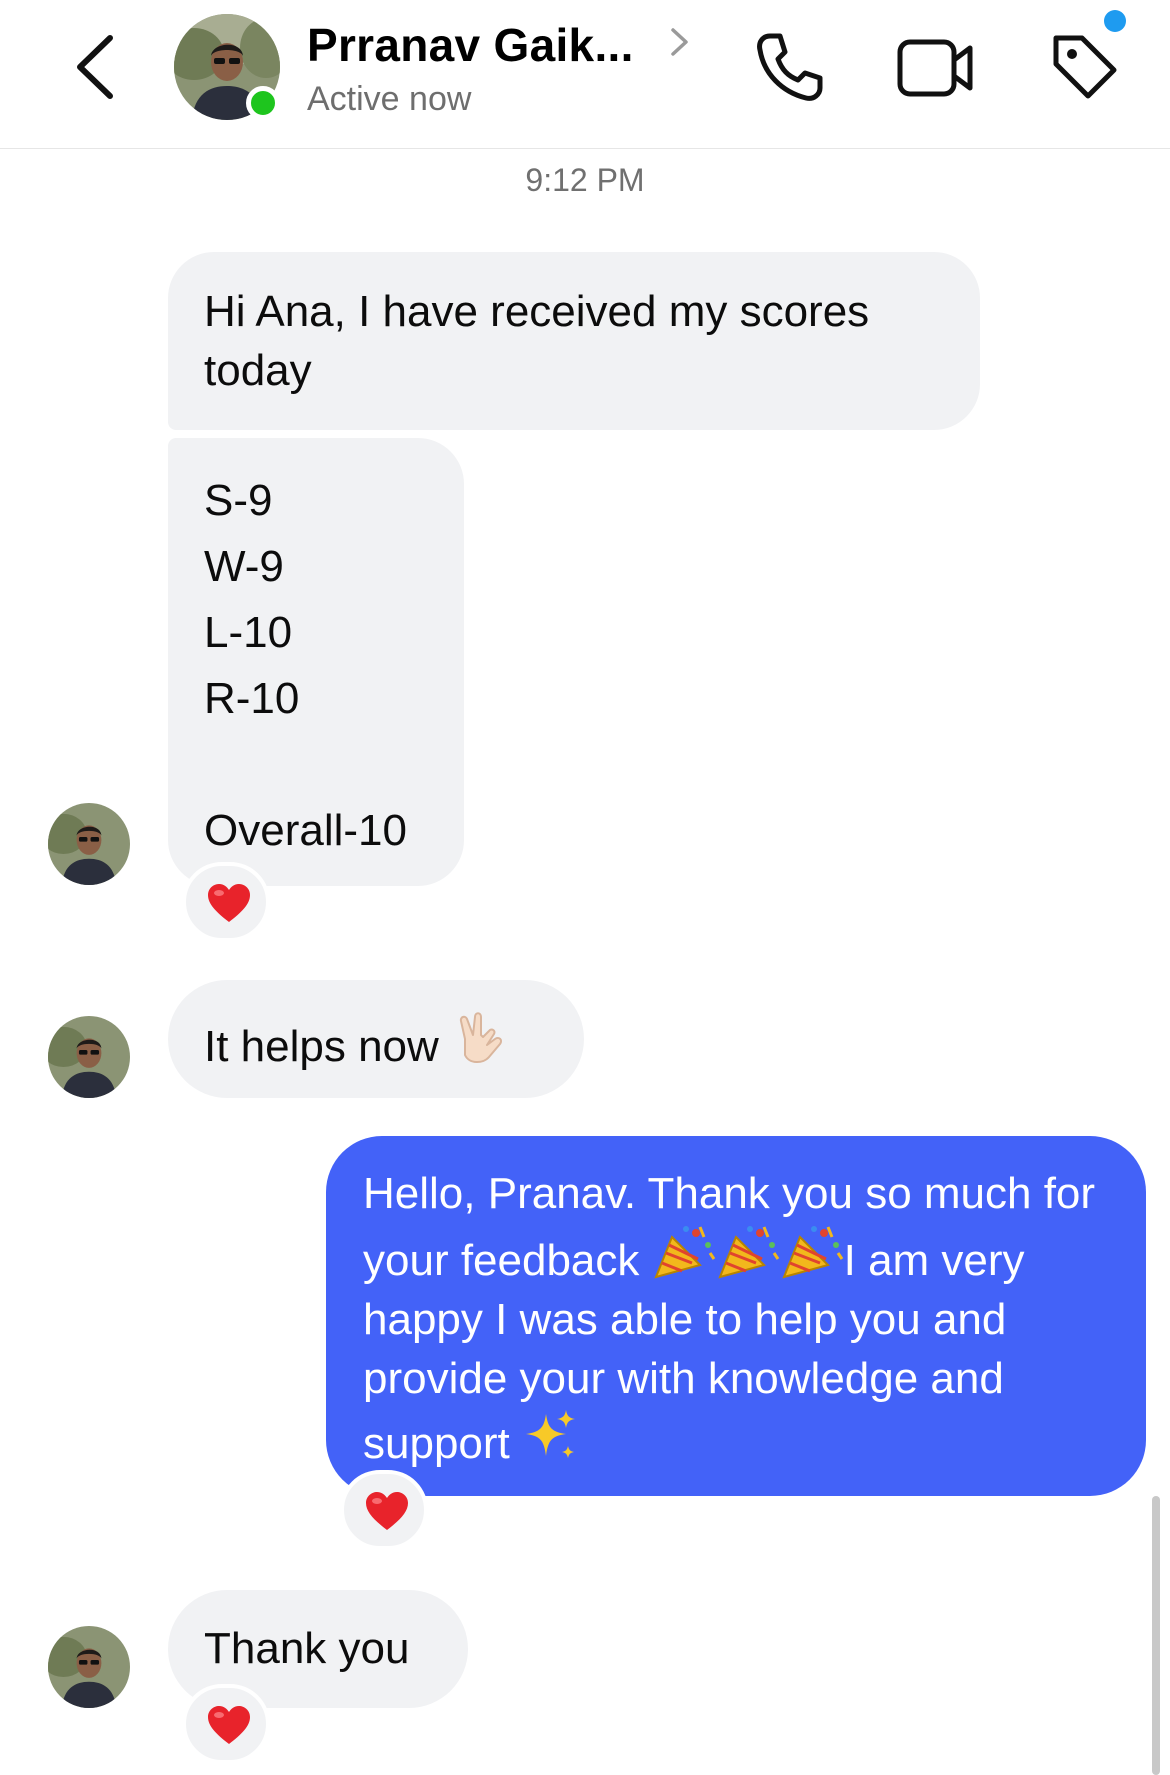 This screenshot has width=1170, height=1775. What do you see at coordinates (585, 180) in the screenshot?
I see `thread-timestamp: 9:12 PM` at bounding box center [585, 180].